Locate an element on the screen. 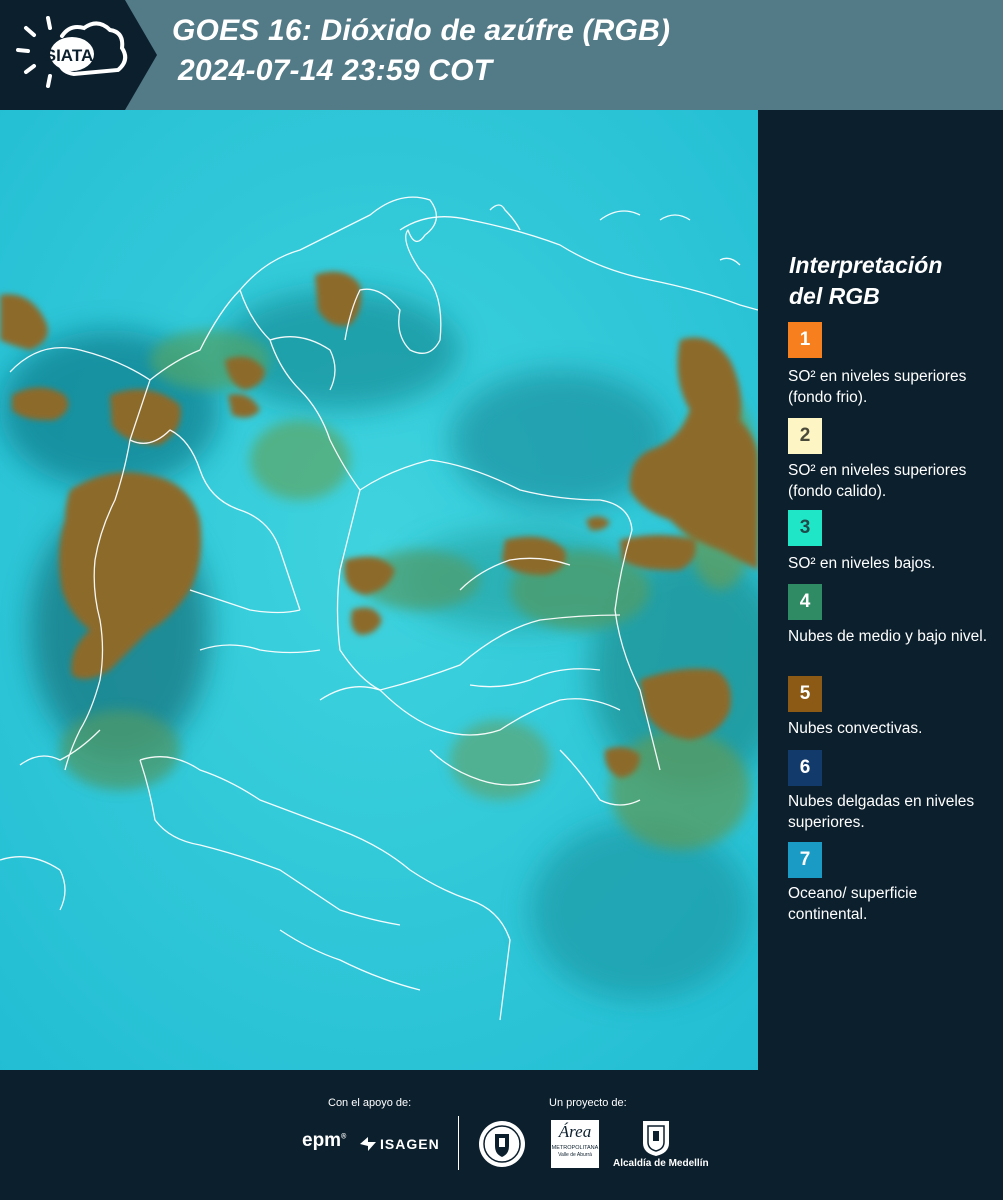  svg-text: SIATA is located at coordinates (69, 55).